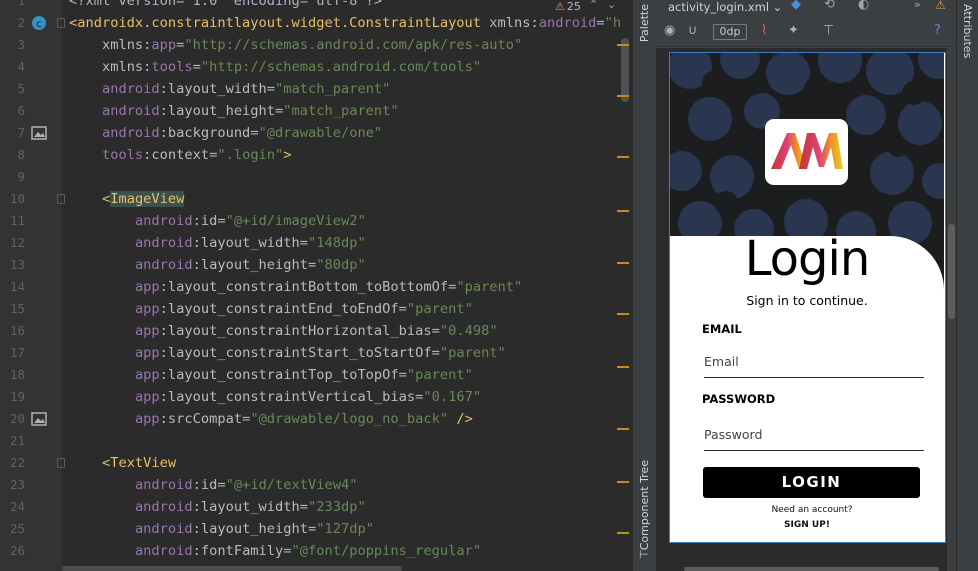 Image resolution: width=978 pixels, height=571 pixels. I want to click on need-account-text: Need an account?, so click(812, 510).